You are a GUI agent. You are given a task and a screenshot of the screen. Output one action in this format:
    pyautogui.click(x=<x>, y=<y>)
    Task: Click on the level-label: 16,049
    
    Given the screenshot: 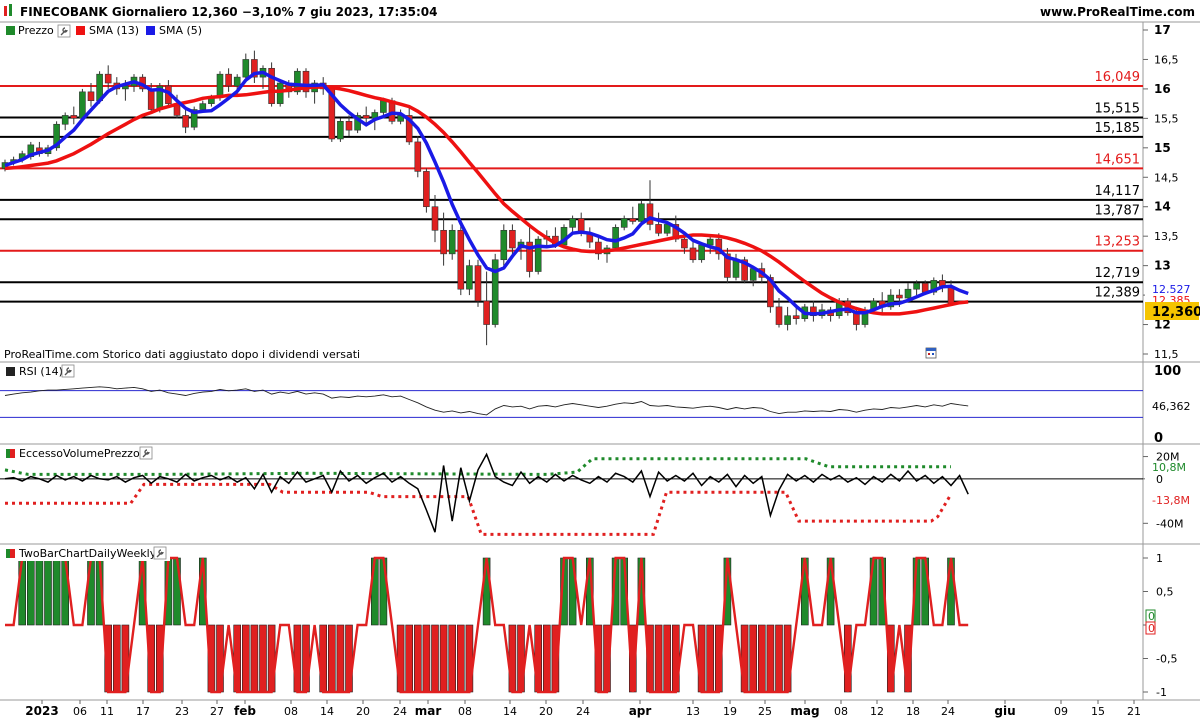 What is the action you would take?
    pyautogui.click(x=1118, y=77)
    